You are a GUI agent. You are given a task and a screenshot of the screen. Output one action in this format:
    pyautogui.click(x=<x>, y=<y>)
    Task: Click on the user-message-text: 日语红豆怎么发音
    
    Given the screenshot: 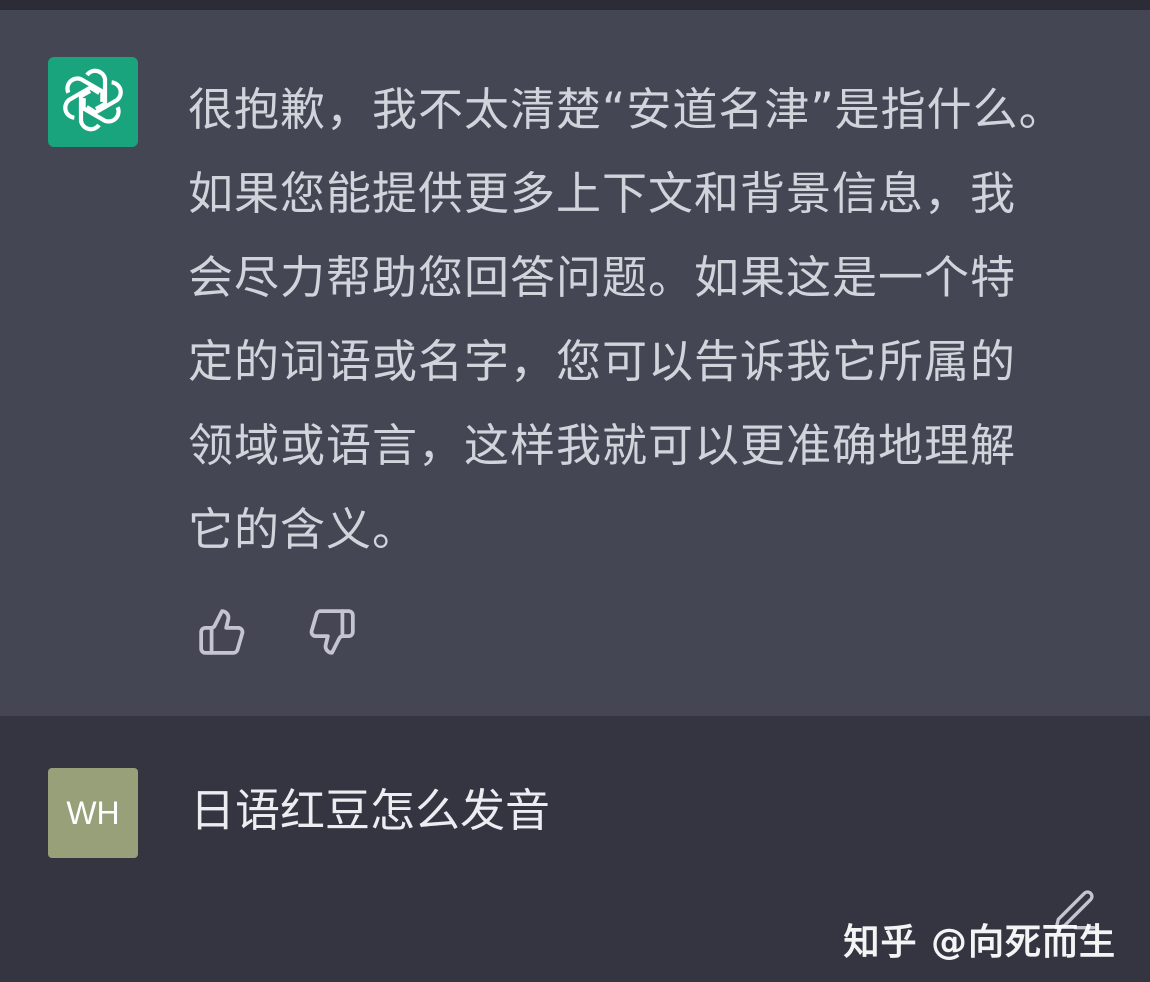 What is the action you would take?
    pyautogui.click(x=370, y=810)
    